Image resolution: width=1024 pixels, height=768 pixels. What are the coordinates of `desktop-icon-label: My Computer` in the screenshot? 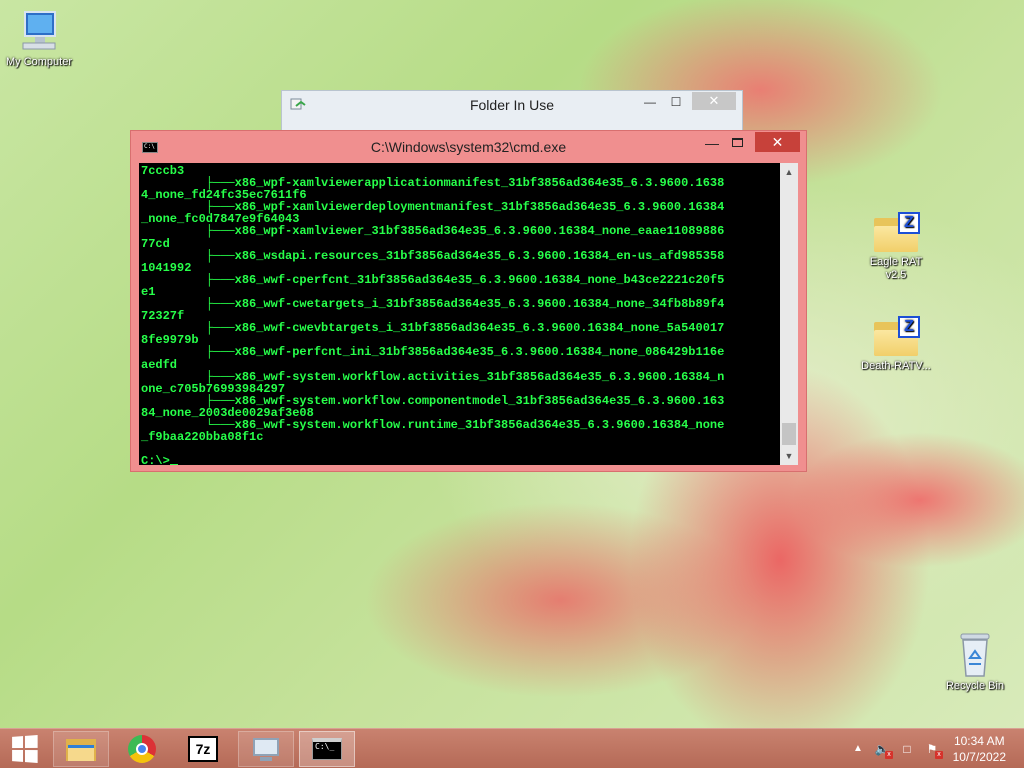 It's located at (39, 62).